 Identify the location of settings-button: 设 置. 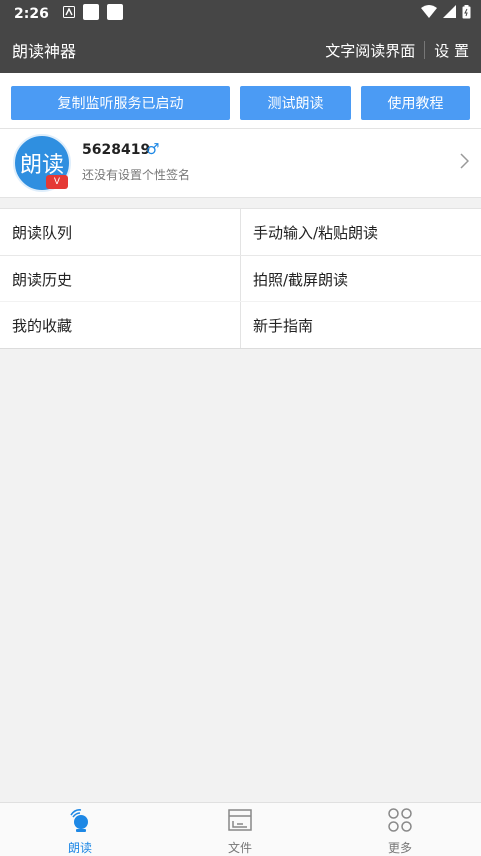
(451, 50).